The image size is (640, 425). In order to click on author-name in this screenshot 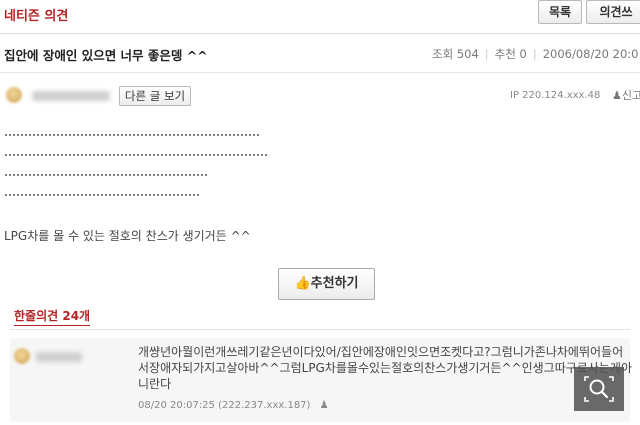, I will do `click(71, 96)`.